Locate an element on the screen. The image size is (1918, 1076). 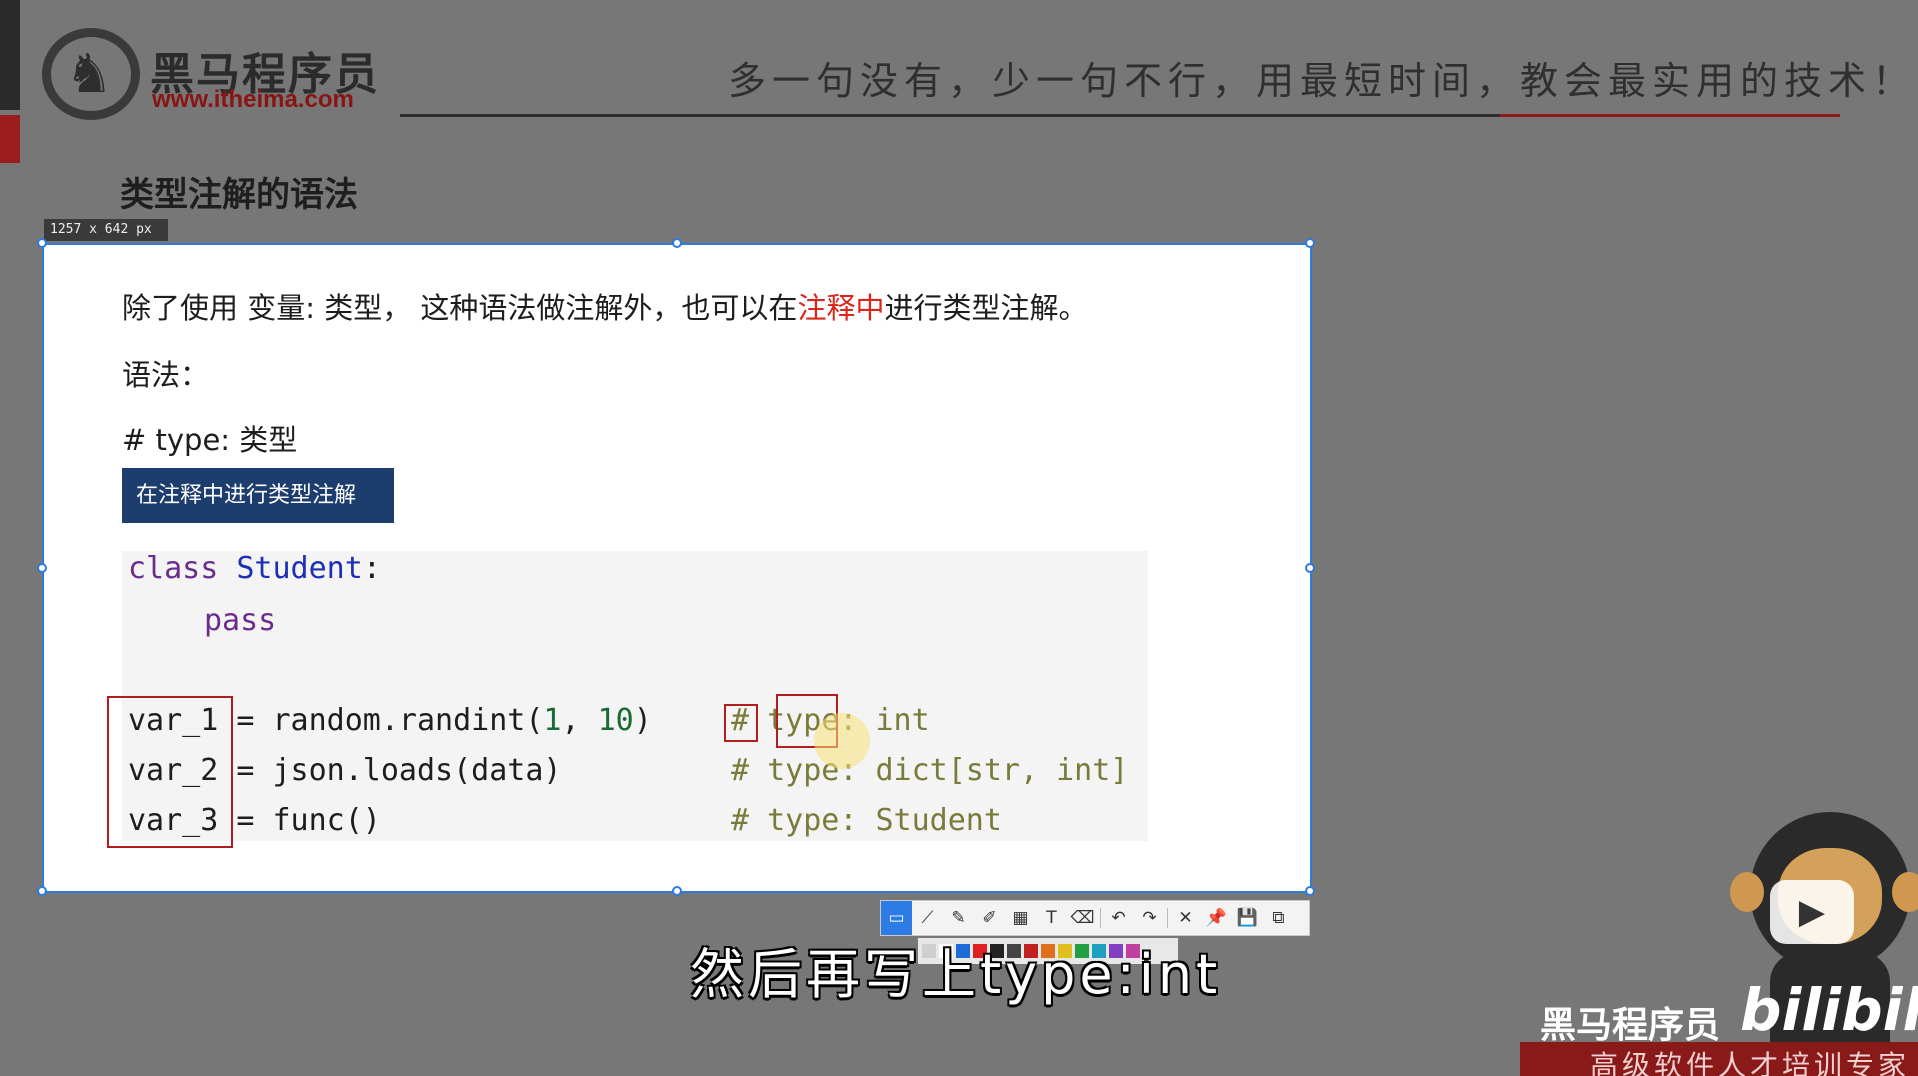
copy-icon: ⧉ is located at coordinates (1278, 918).